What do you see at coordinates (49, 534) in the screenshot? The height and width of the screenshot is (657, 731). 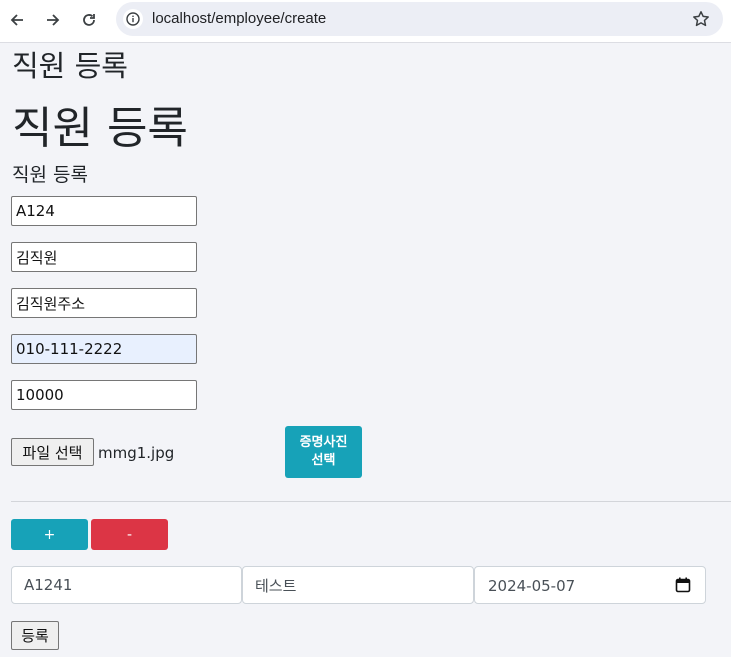 I see `add-row-button: +` at bounding box center [49, 534].